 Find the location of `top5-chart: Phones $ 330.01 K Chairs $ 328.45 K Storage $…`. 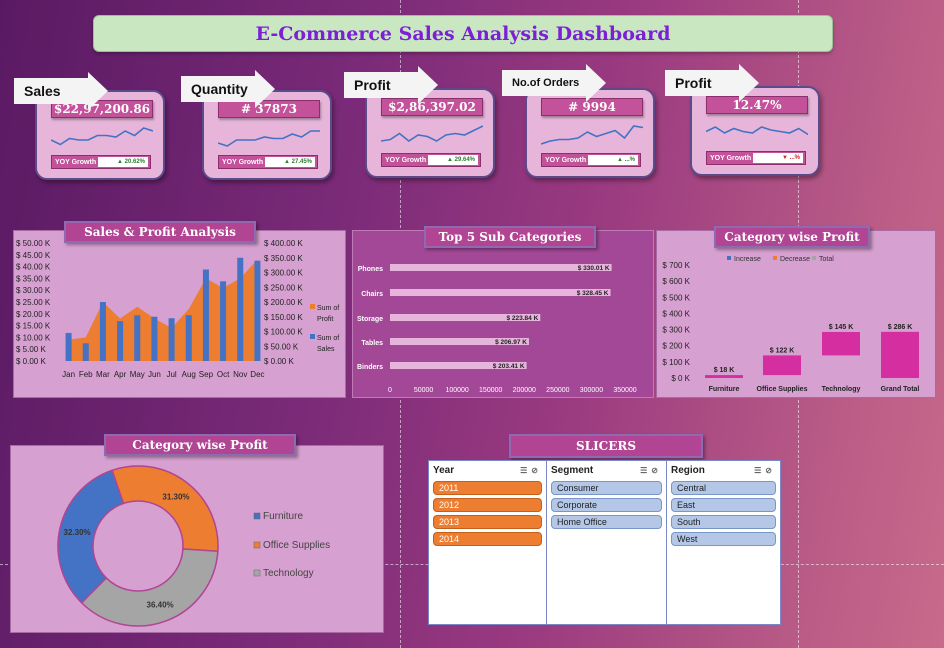

top5-chart: Phones $ 330.01 K Chairs $ 328.45 K Storage $… is located at coordinates (497, 329).